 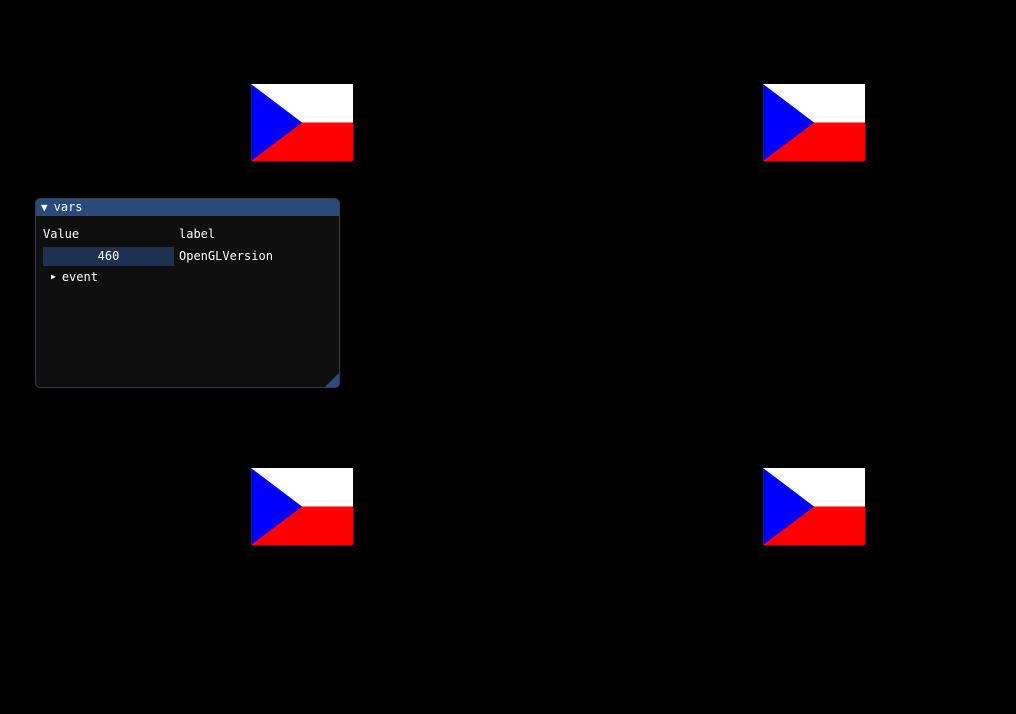 I want to click on czech-flag-top-left, so click(x=302, y=122).